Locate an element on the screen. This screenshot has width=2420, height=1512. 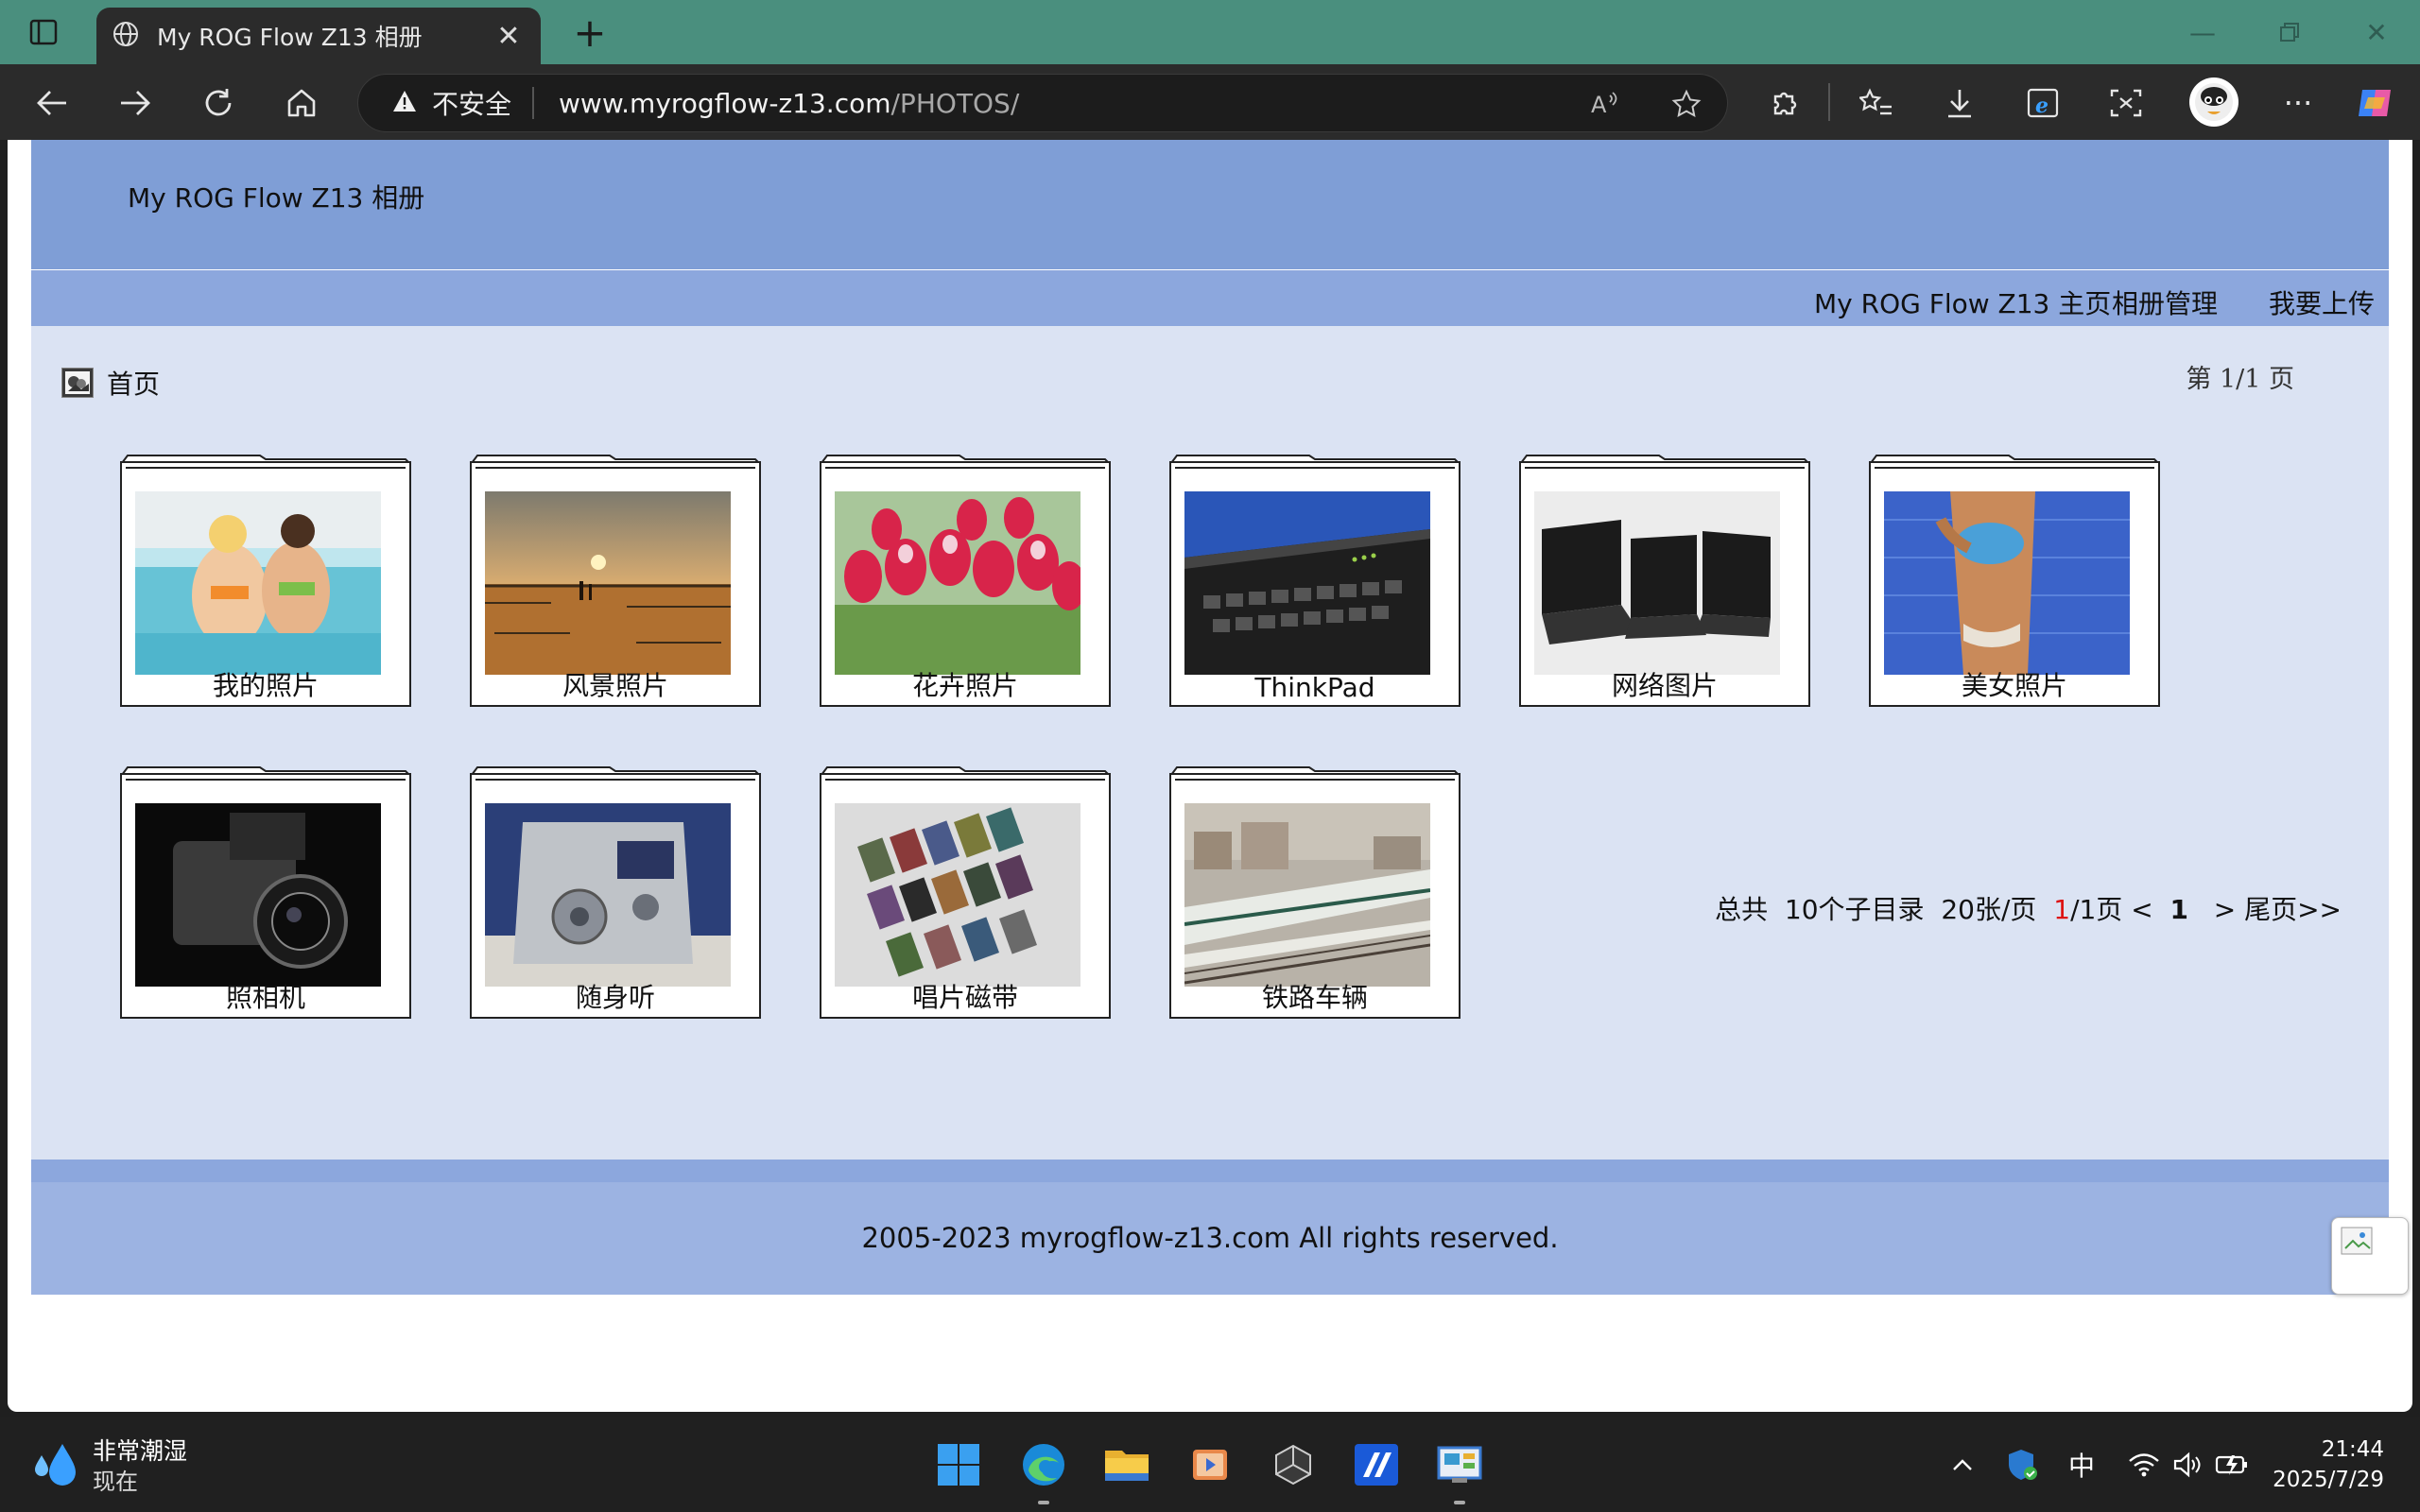
pager-of-pages: /1页 is located at coordinates (2096, 909).